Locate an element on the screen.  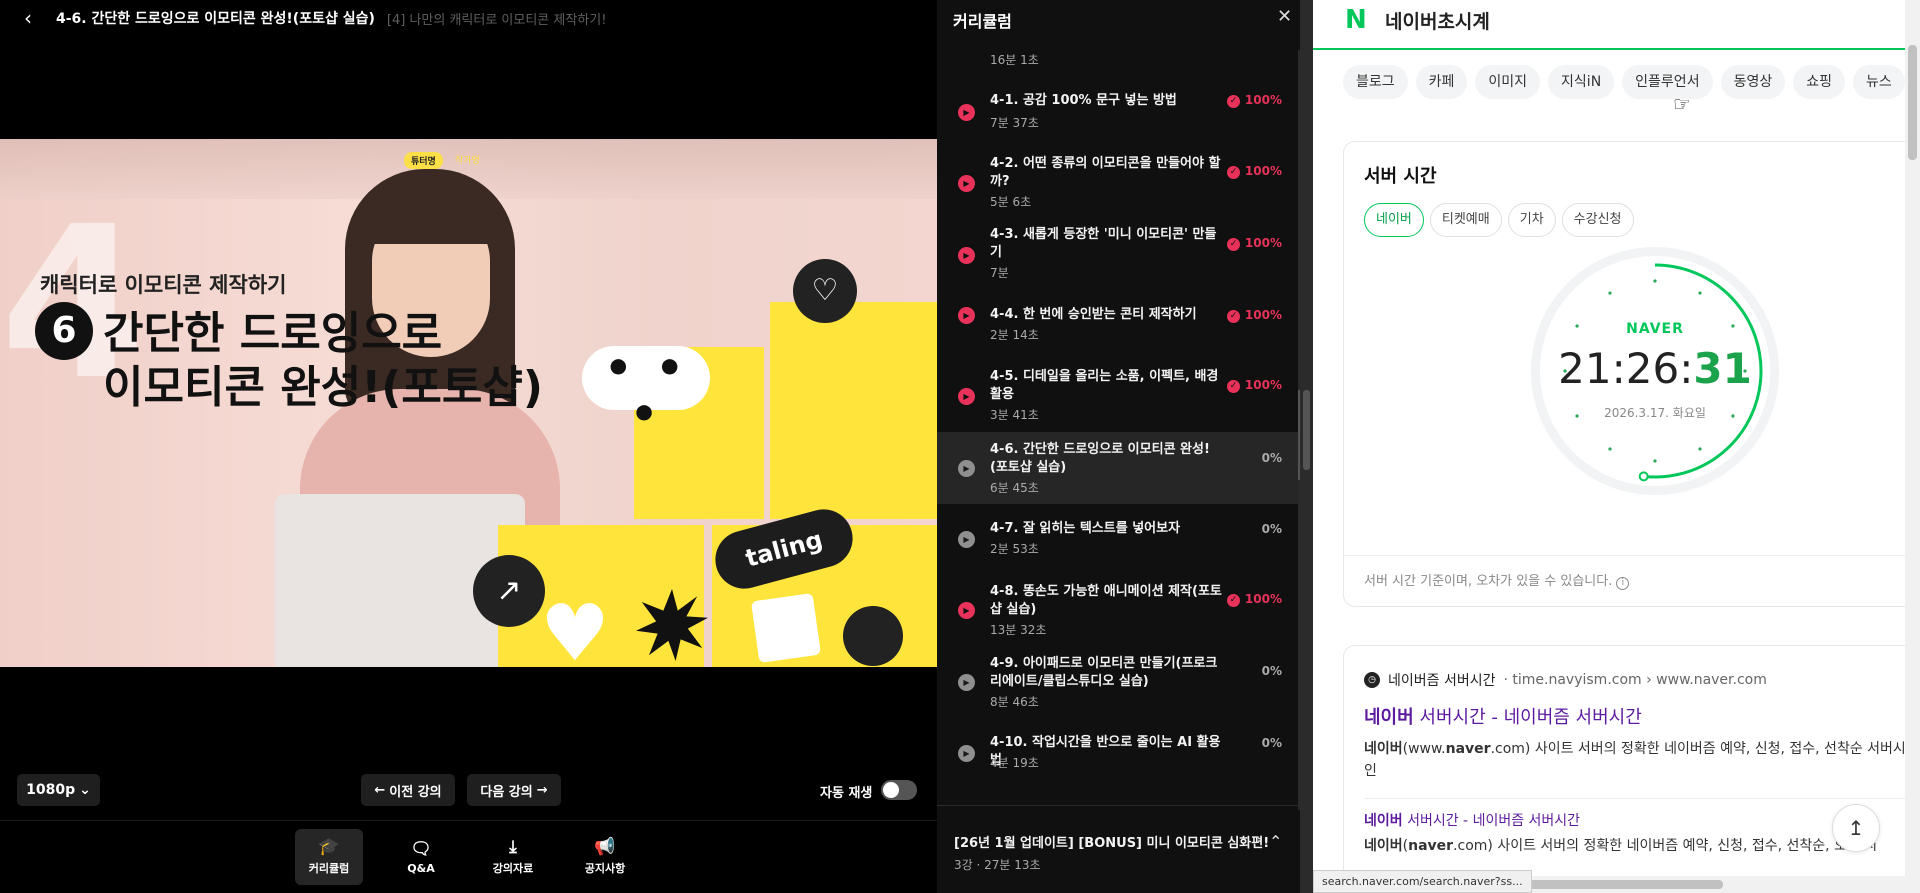
lesson-item: ▶ 4-4. 한 번에 승인받는 콘티 제작하기 2분 14초 ✓ 100% is located at coordinates (1118, 314).